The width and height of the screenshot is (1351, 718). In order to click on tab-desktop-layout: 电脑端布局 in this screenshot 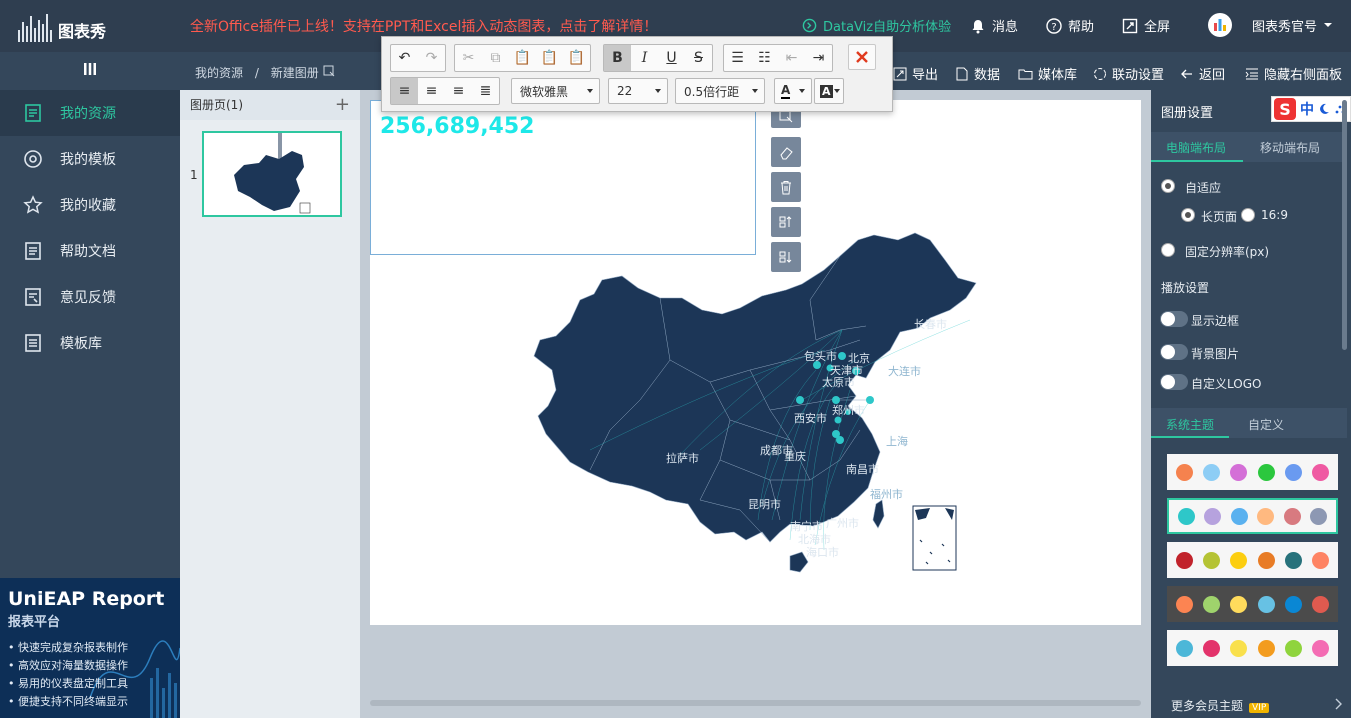, I will do `click(1196, 147)`.